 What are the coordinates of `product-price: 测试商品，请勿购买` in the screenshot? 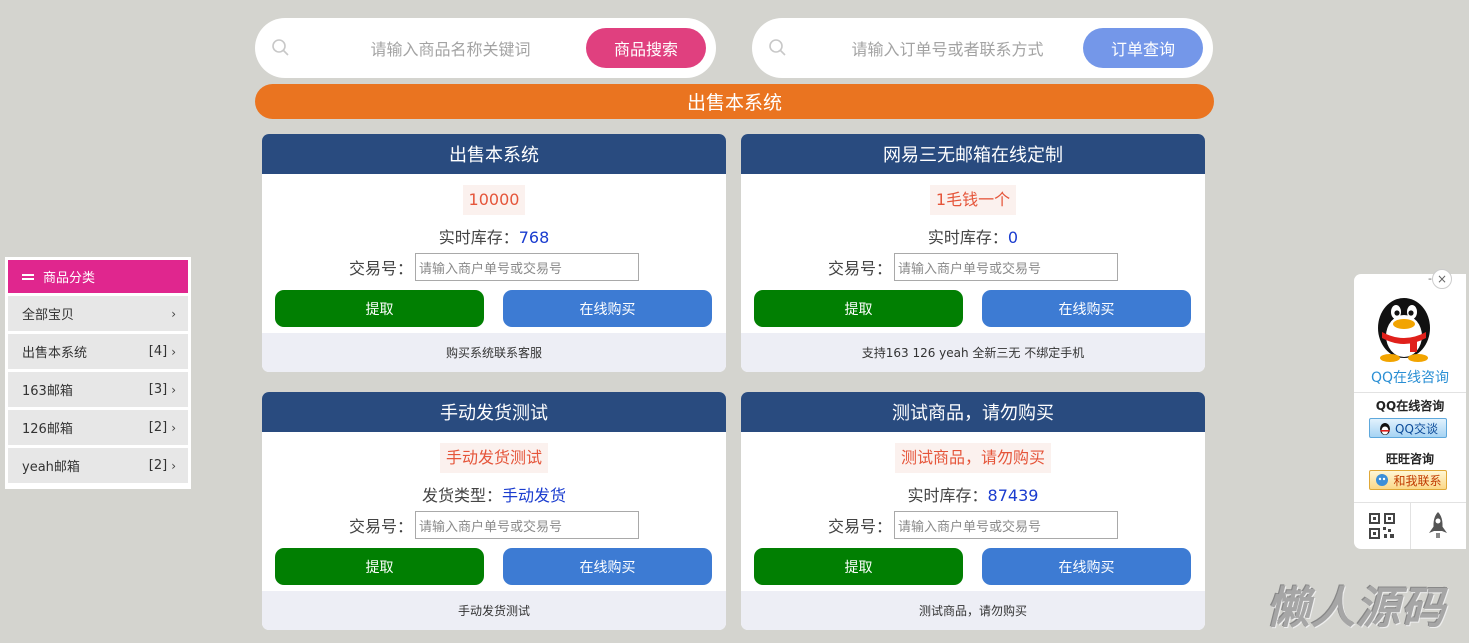 It's located at (972, 458).